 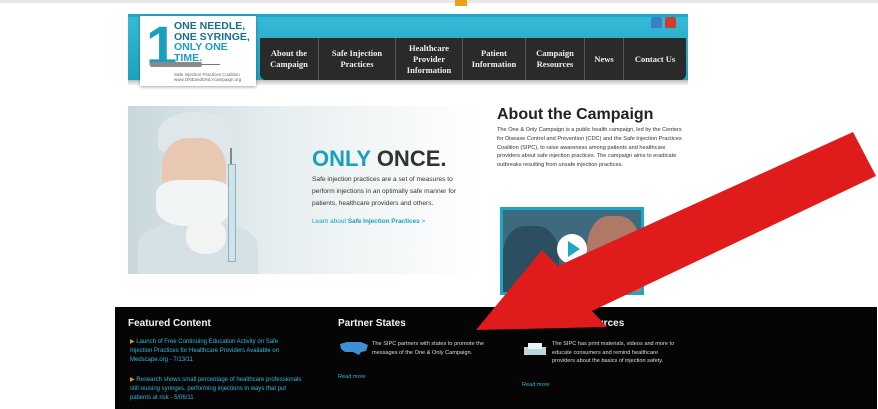 I want to click on logo-line-1: ONE NEEDLE,, so click(x=210, y=26).